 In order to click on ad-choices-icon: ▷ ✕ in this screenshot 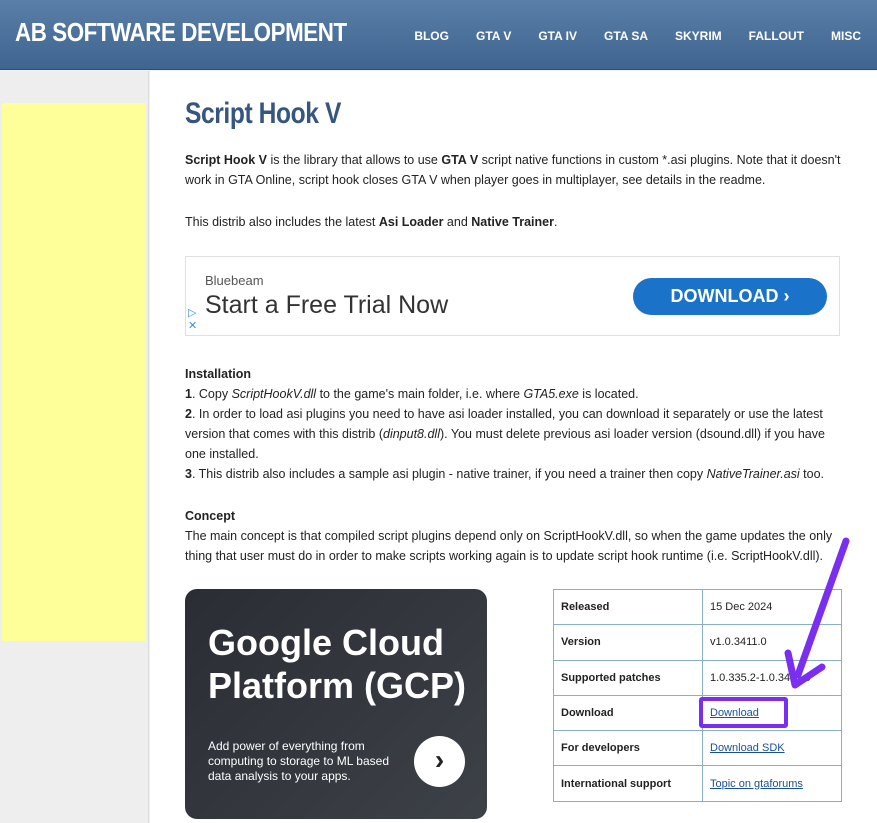, I will do `click(192, 320)`.